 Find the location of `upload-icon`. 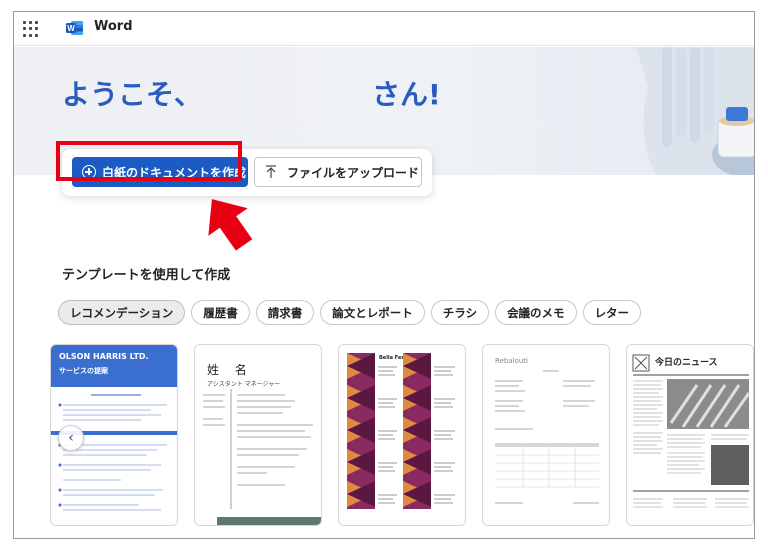

upload-icon is located at coordinates (271, 171).